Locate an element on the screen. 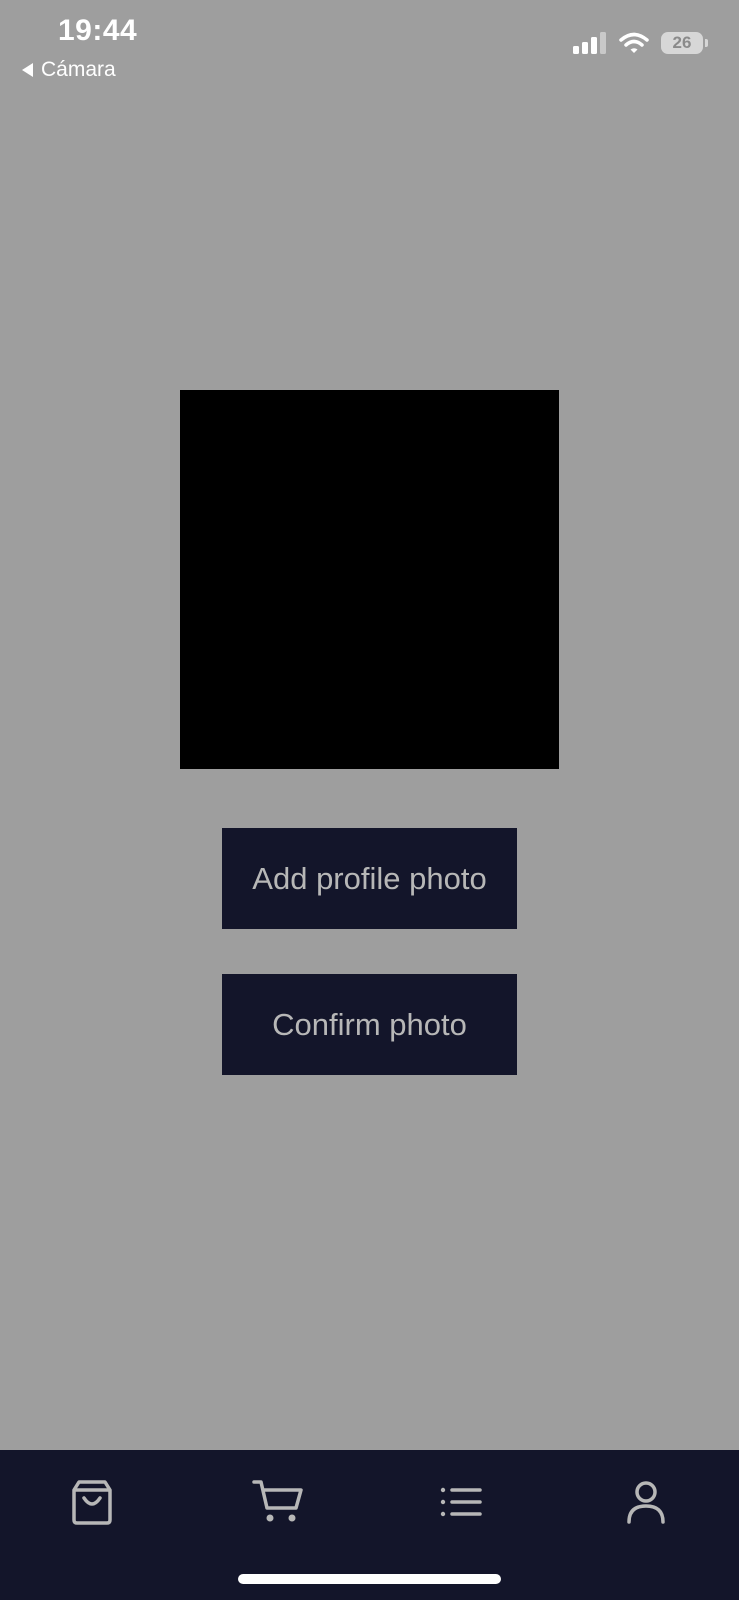 The image size is (739, 1600). shopping-bag-icon is located at coordinates (92, 1502).